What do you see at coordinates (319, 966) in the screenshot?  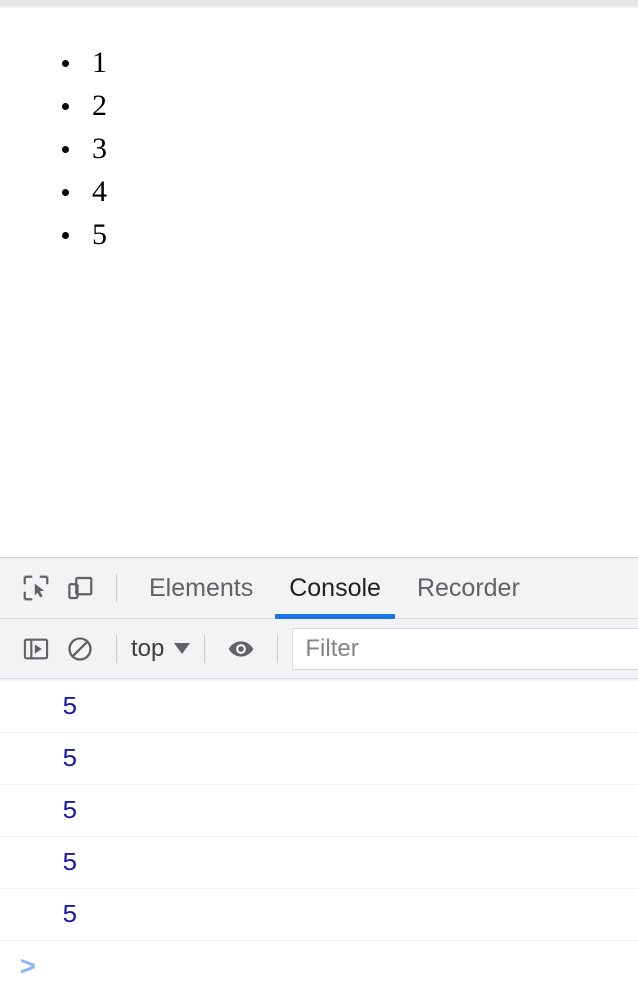 I see `console-prompt: >` at bounding box center [319, 966].